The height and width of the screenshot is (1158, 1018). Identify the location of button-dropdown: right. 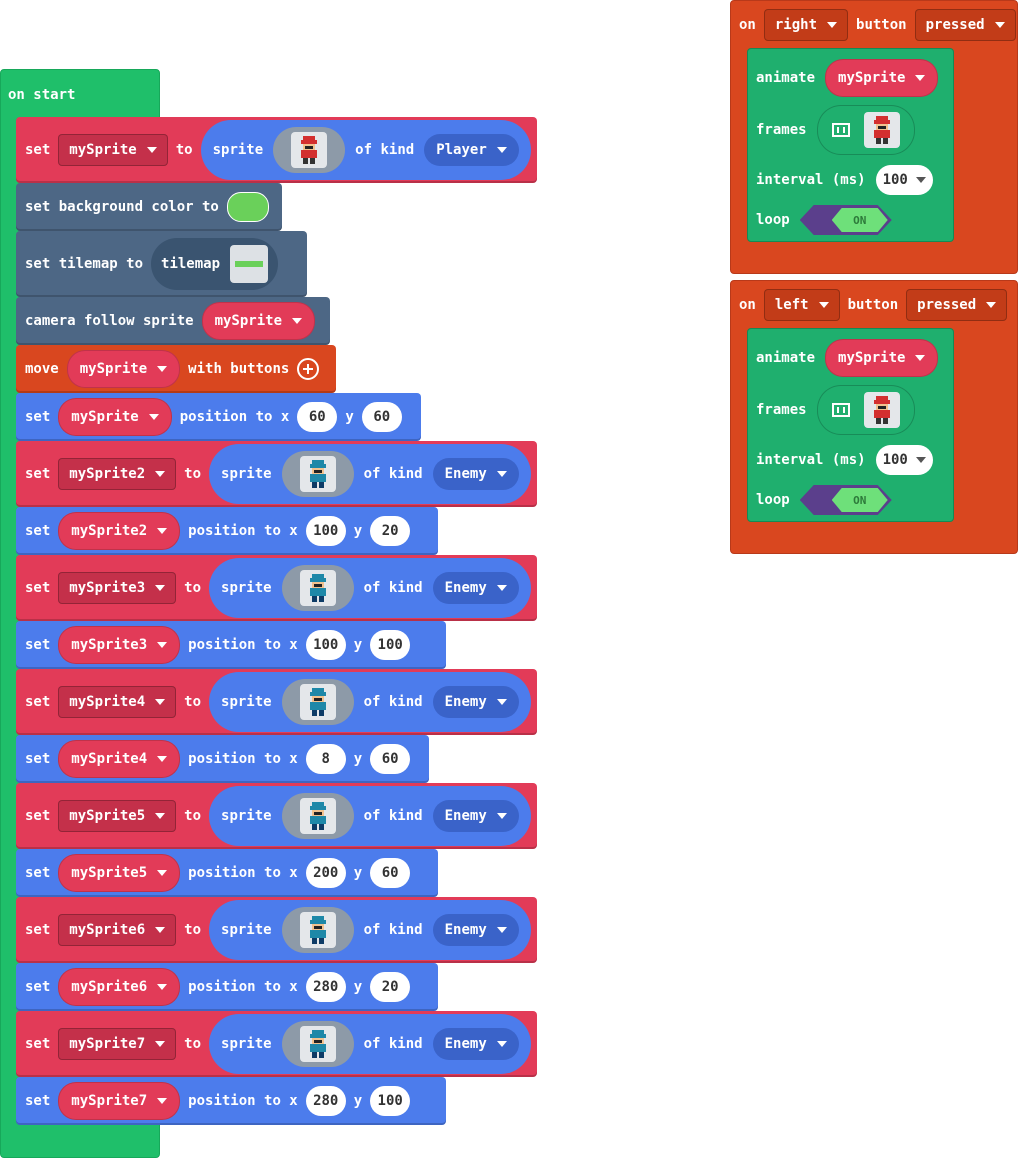
(806, 25).